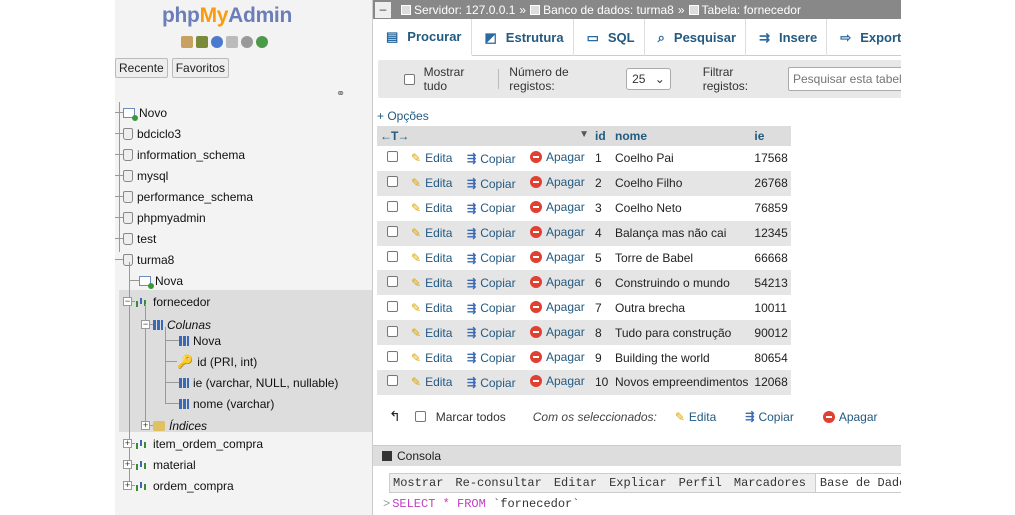 The height and width of the screenshot is (515, 1015). What do you see at coordinates (232, 42) in the screenshot?
I see `docs-icon` at bounding box center [232, 42].